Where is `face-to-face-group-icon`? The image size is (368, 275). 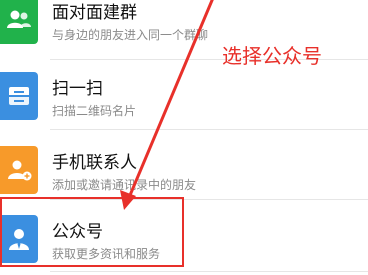 face-to-face-group-icon is located at coordinates (19, 22).